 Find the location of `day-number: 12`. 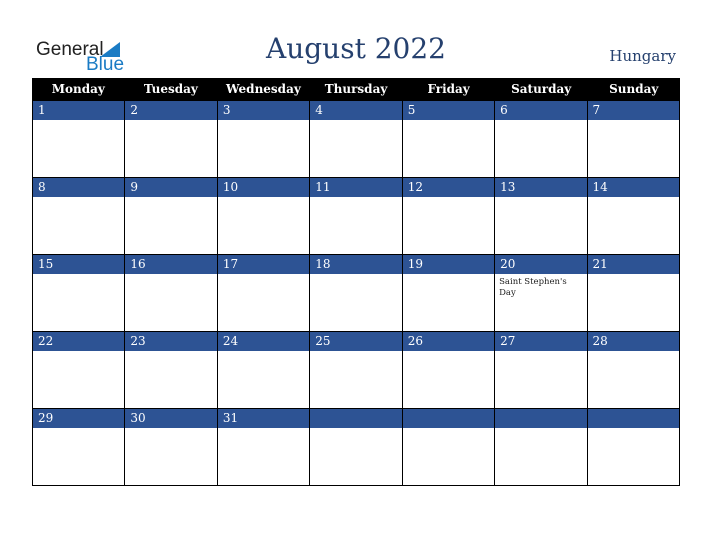

day-number: 12 is located at coordinates (448, 187).